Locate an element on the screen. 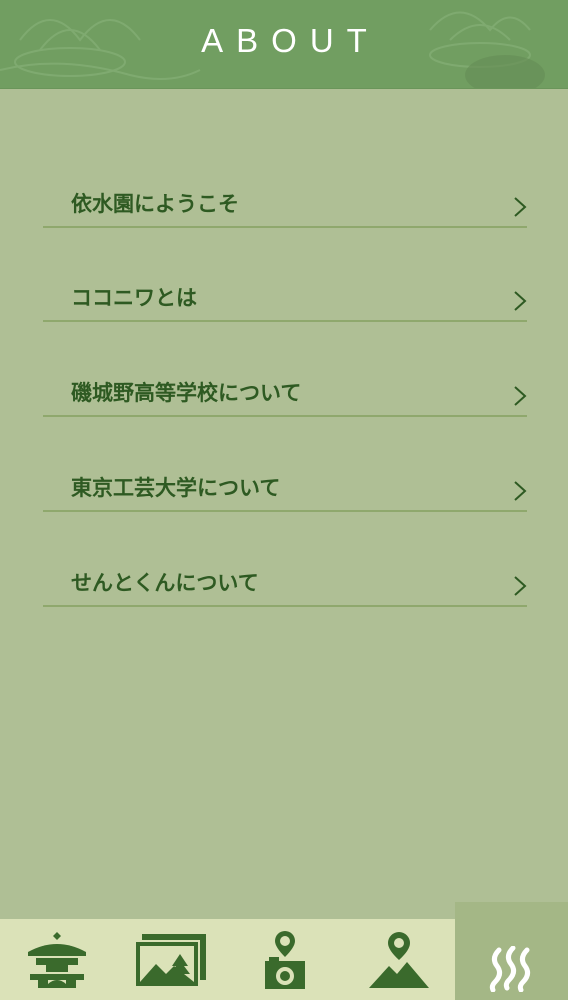  tab-camera is located at coordinates (285, 959).